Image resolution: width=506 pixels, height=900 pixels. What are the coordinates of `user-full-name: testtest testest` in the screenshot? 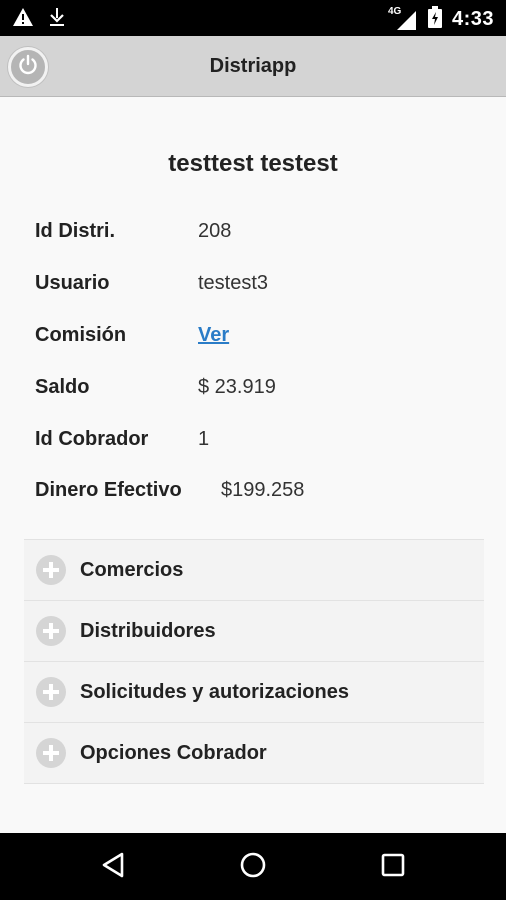 It's located at (253, 163).